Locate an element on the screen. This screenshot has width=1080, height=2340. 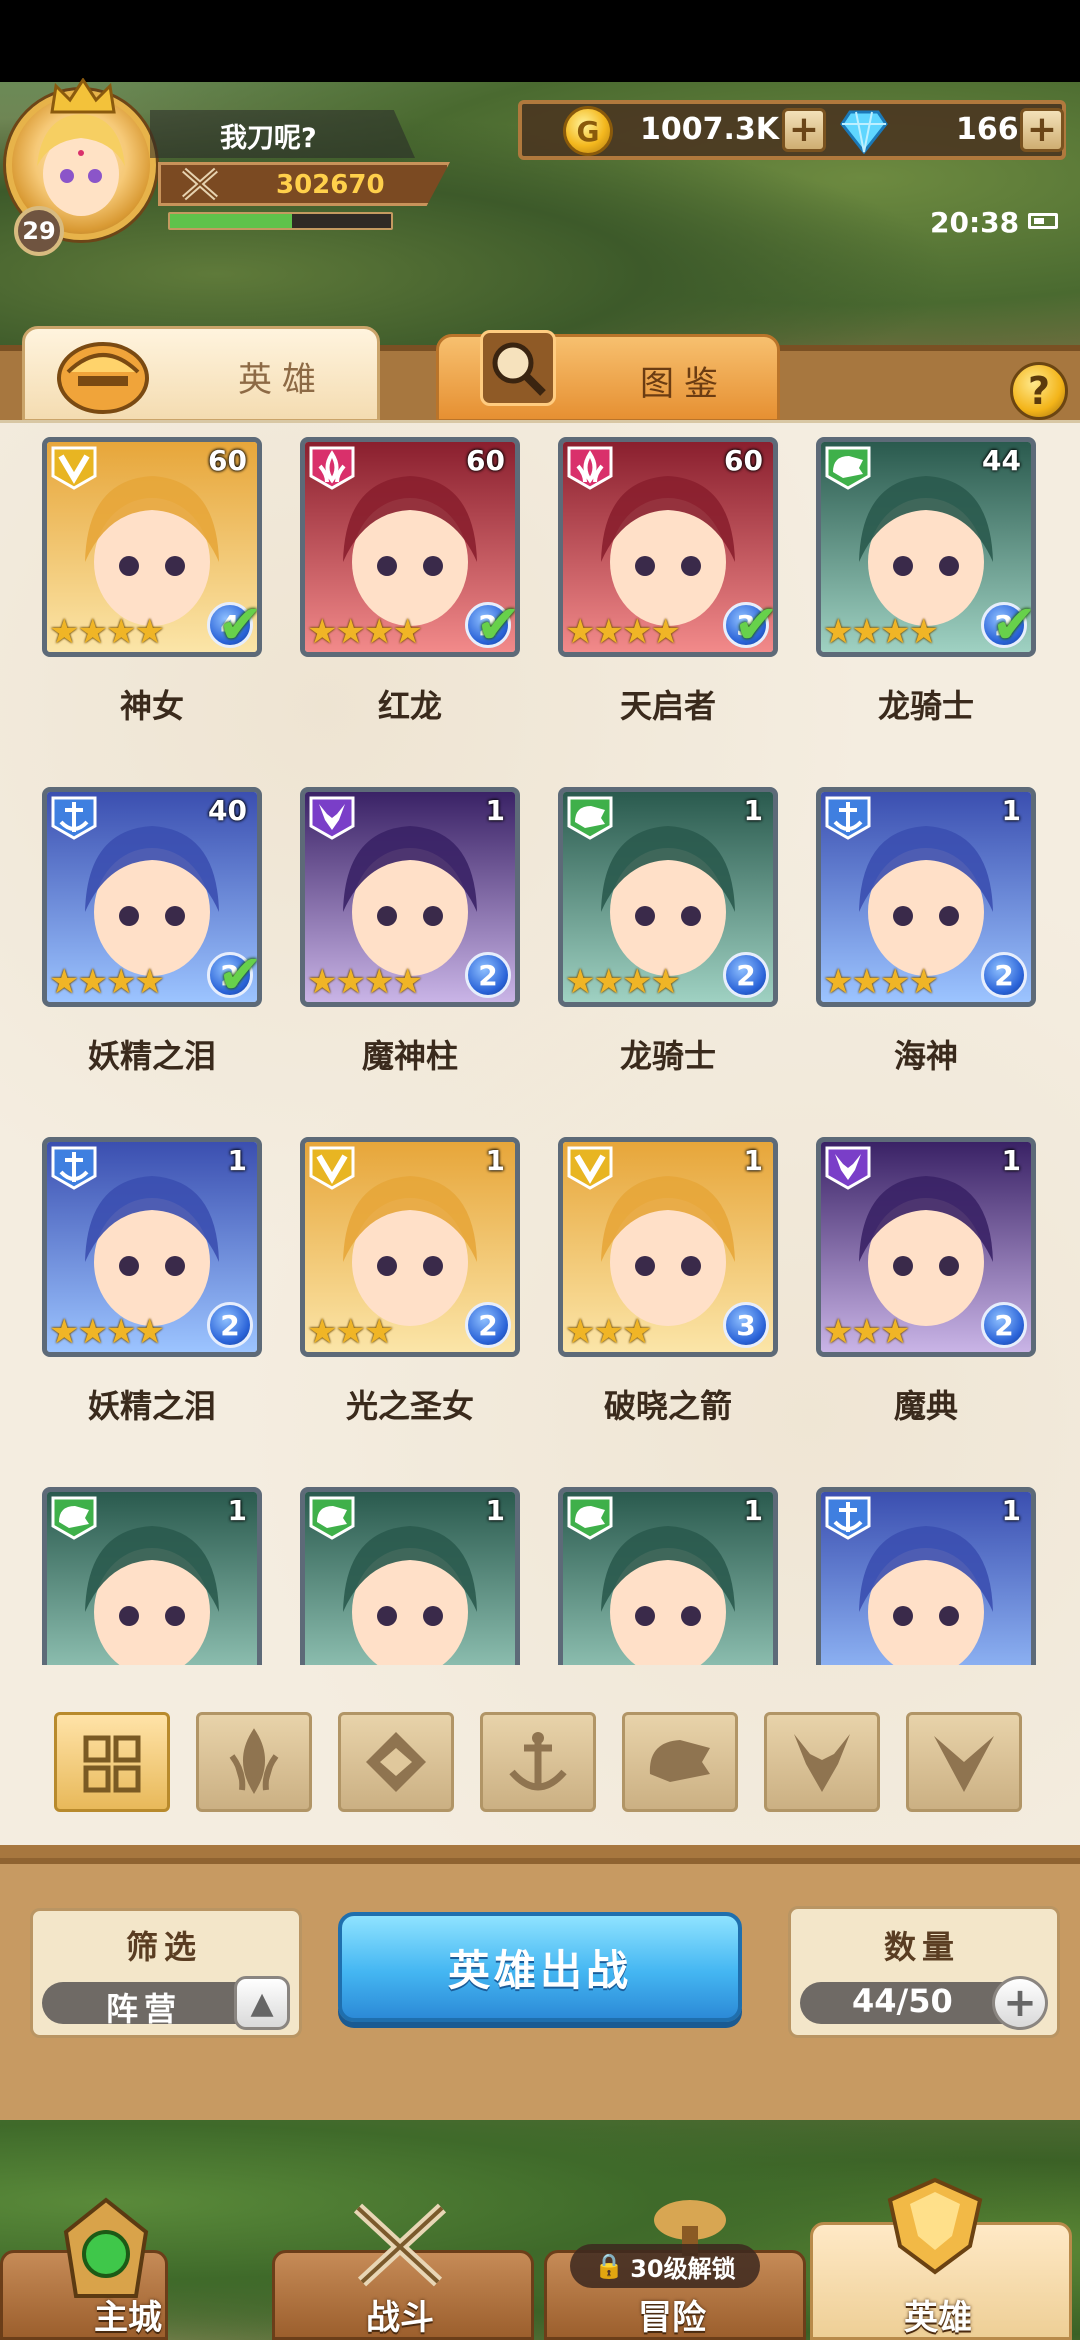
helmet-icon is located at coordinates (103, 378).